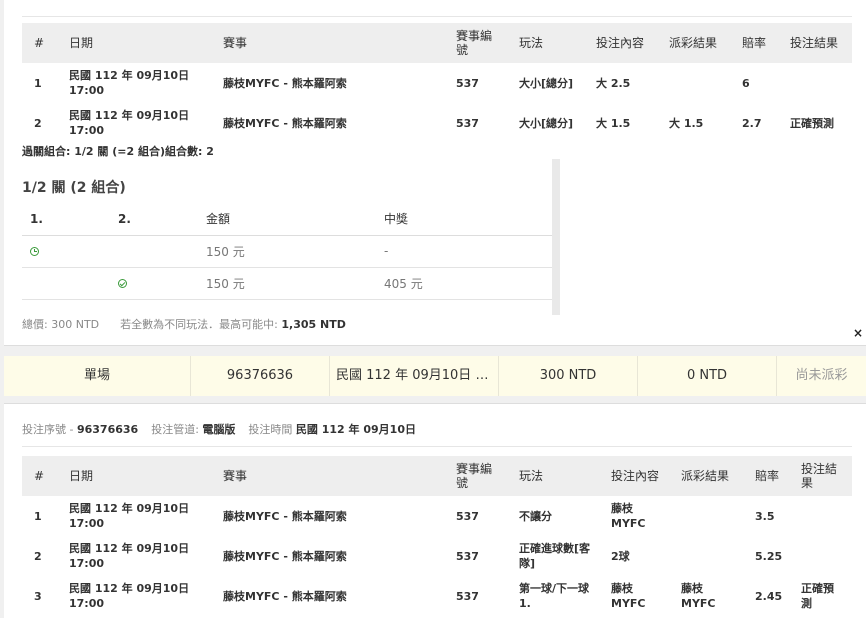 The image size is (866, 618). Describe the element at coordinates (746, 83) in the screenshot. I see `cell-odds: 6` at that location.